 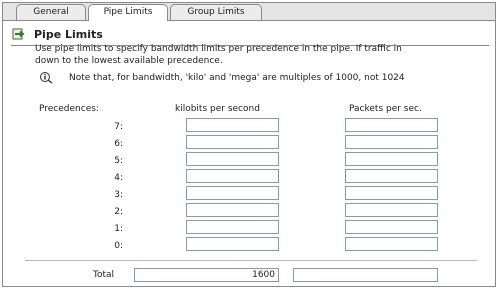 What do you see at coordinates (129, 60) in the screenshot?
I see `description-line-2: down to the lowest available precedence.` at bounding box center [129, 60].